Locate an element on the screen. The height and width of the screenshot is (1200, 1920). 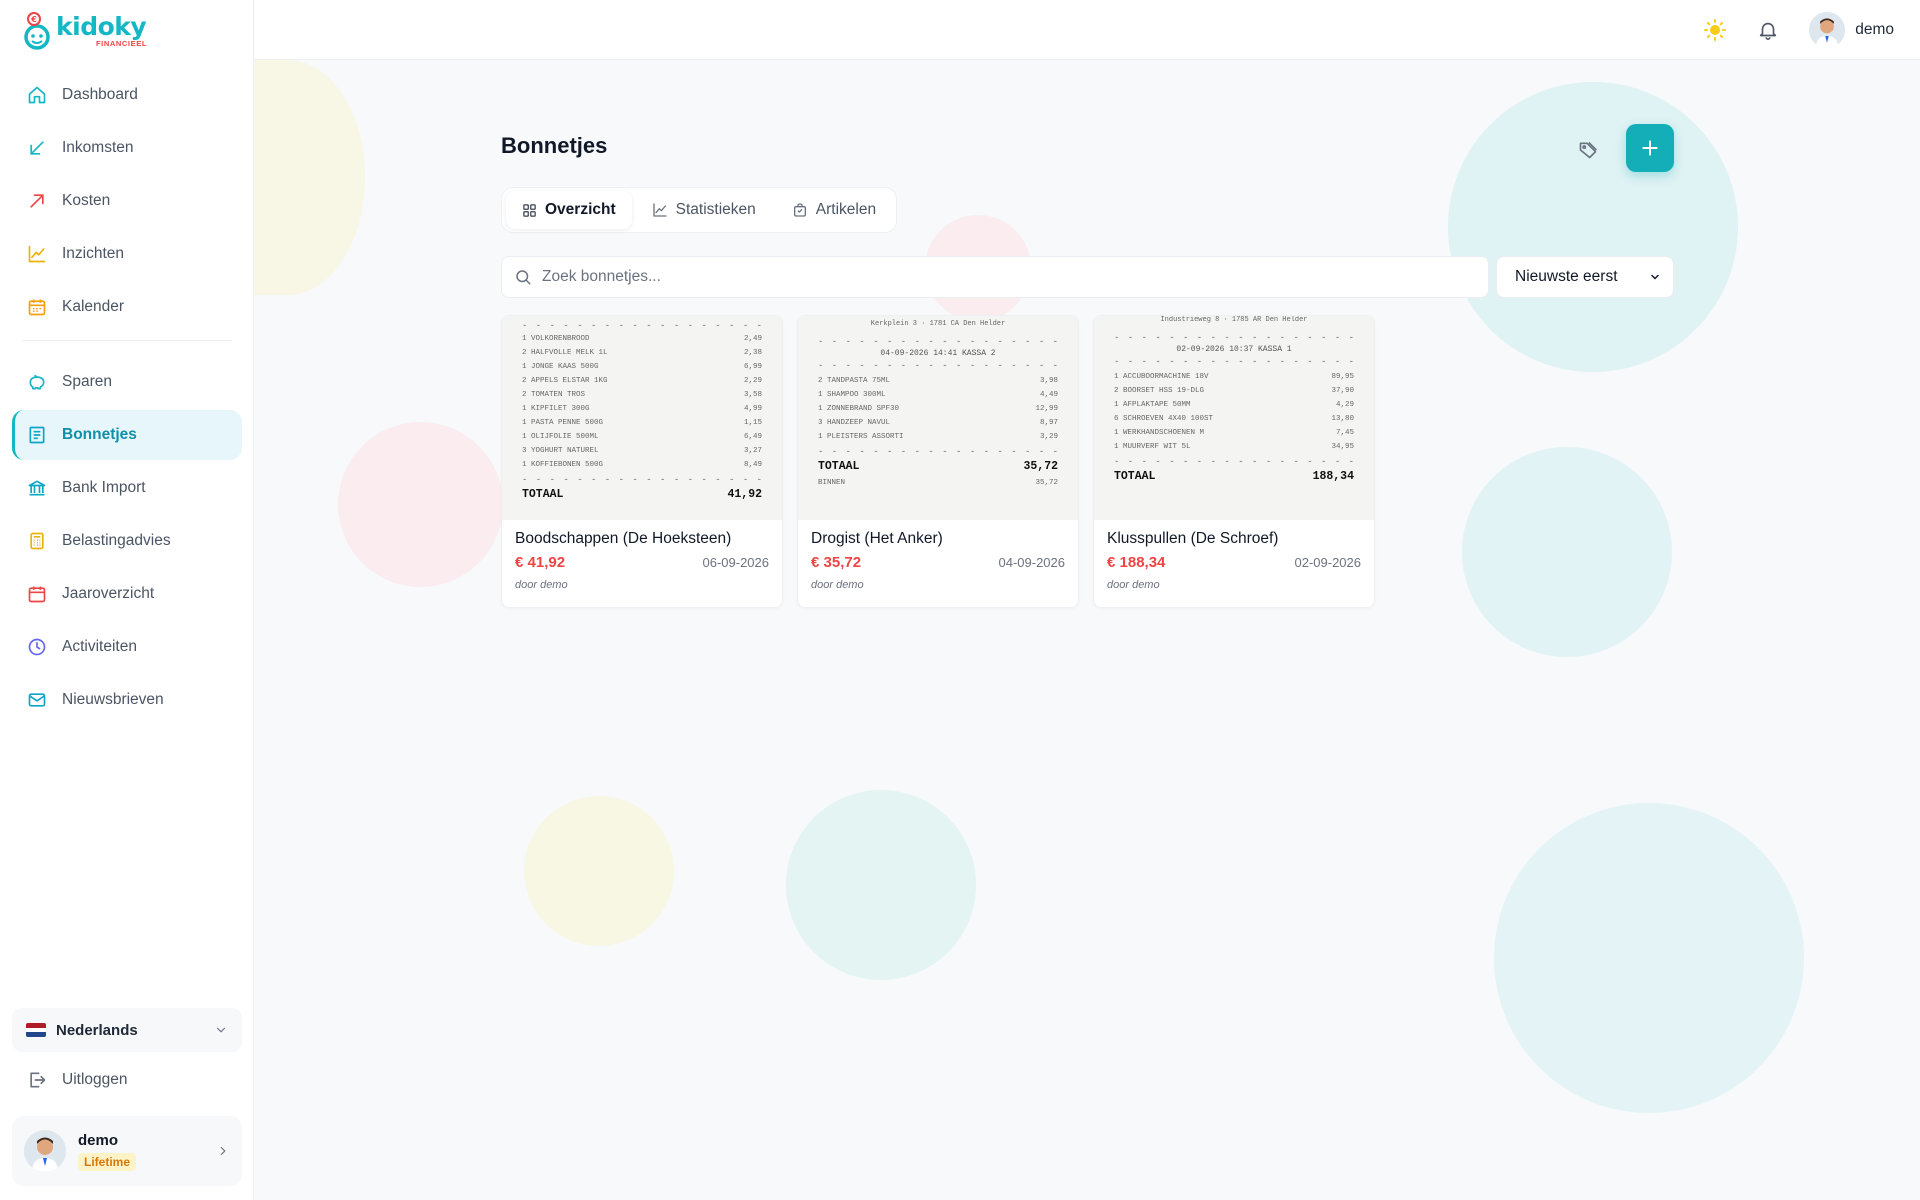
sidebar-item-jaaroverzicht: Jaaroverzicht is located at coordinates (127, 594).